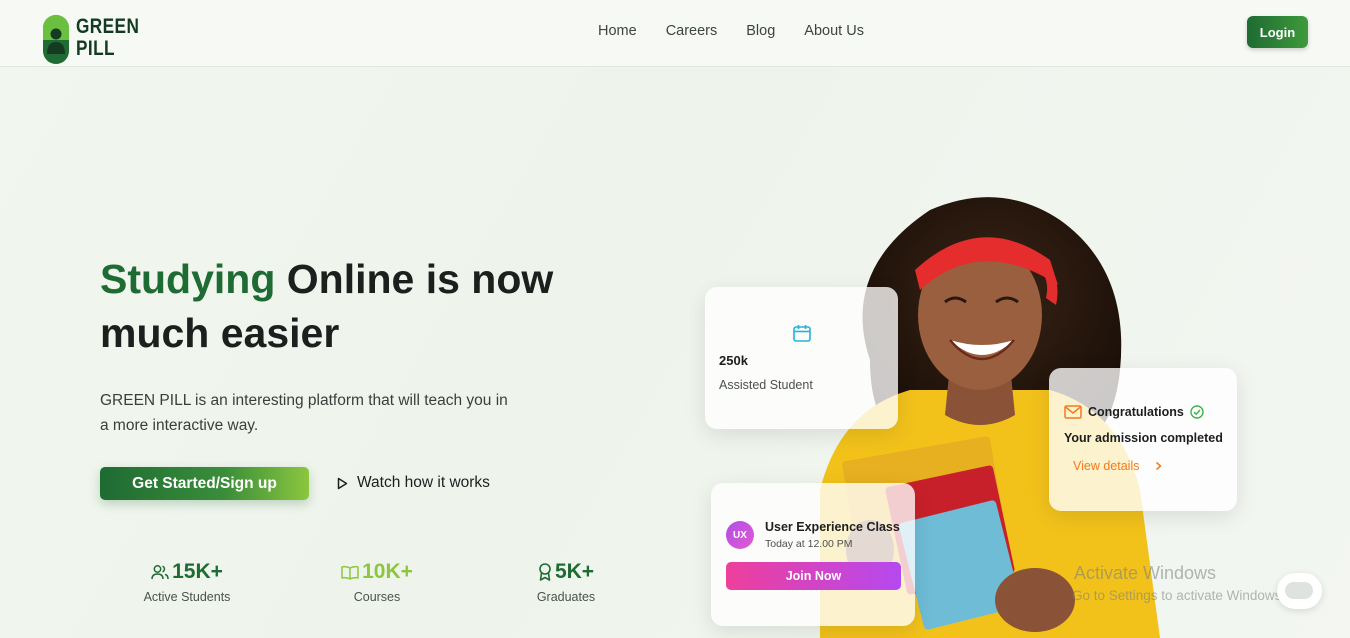 This screenshot has width=1350, height=638. What do you see at coordinates (1299, 591) in the screenshot?
I see `theme-toggle` at bounding box center [1299, 591].